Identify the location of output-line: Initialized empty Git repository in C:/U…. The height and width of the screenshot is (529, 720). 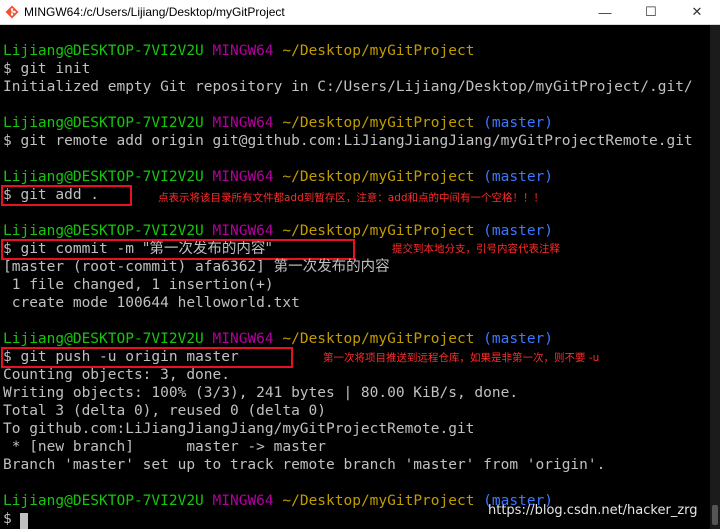
(348, 87).